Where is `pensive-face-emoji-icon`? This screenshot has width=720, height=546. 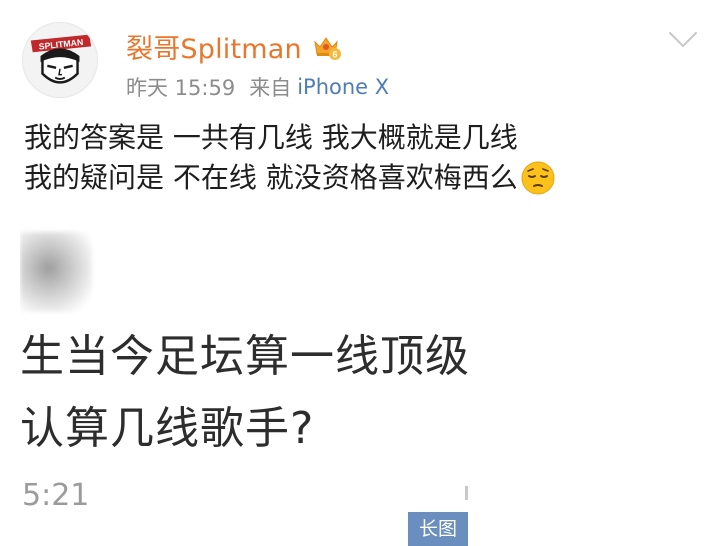 pensive-face-emoji-icon is located at coordinates (538, 178).